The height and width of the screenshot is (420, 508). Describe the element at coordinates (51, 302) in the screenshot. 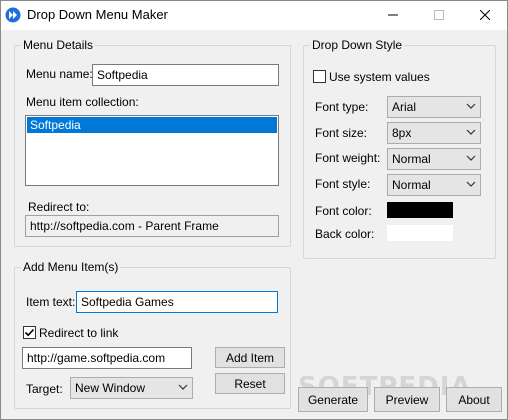

I see `item-text-label: Item text:` at that location.